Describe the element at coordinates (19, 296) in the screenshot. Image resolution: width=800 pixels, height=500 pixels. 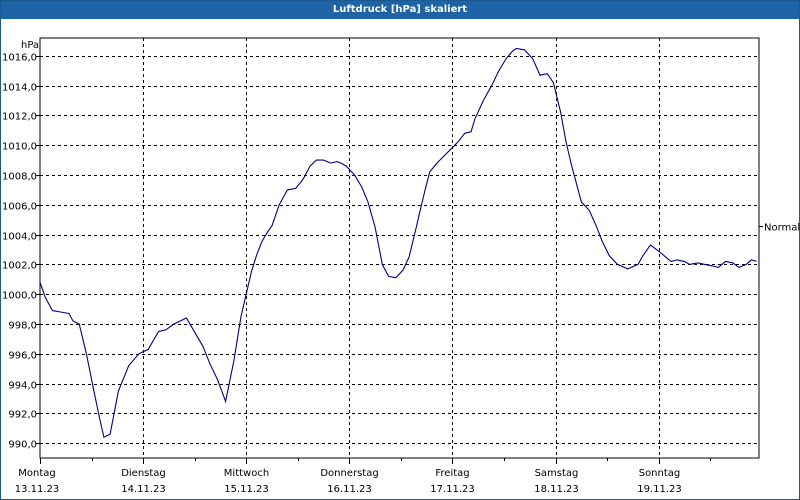
I see `y-tick-label: 1000,0` at that location.